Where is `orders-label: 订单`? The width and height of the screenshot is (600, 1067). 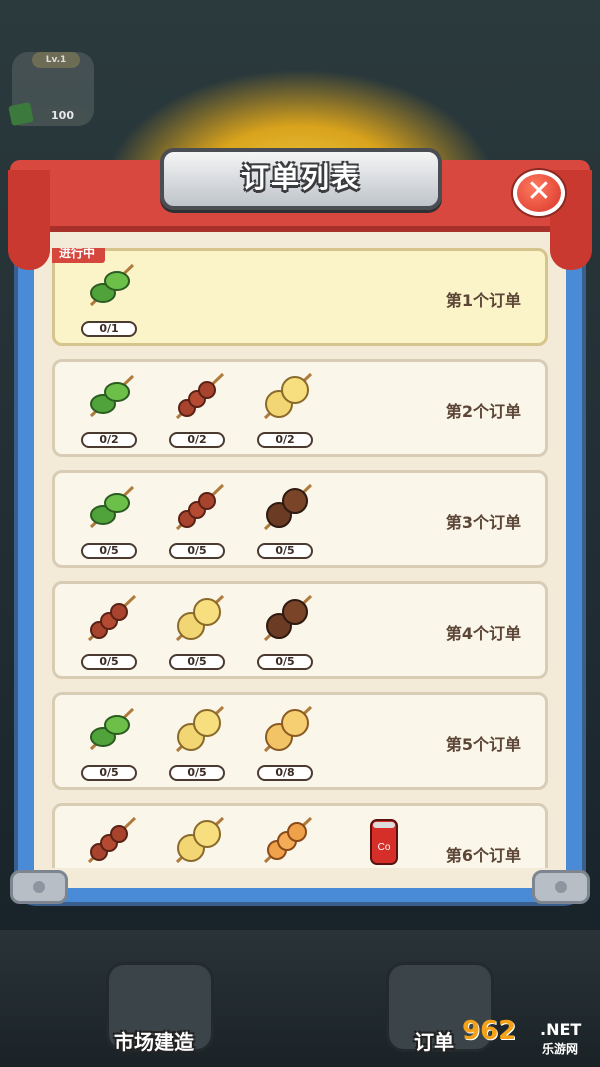
orders-label: 订单 is located at coordinates (434, 1042).